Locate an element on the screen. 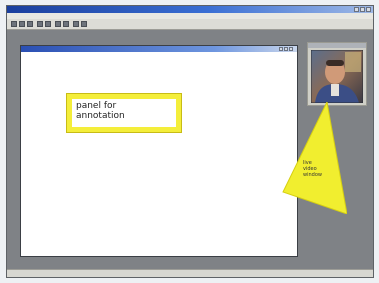 The height and width of the screenshot is (283, 379). status-bar is located at coordinates (190, 273).